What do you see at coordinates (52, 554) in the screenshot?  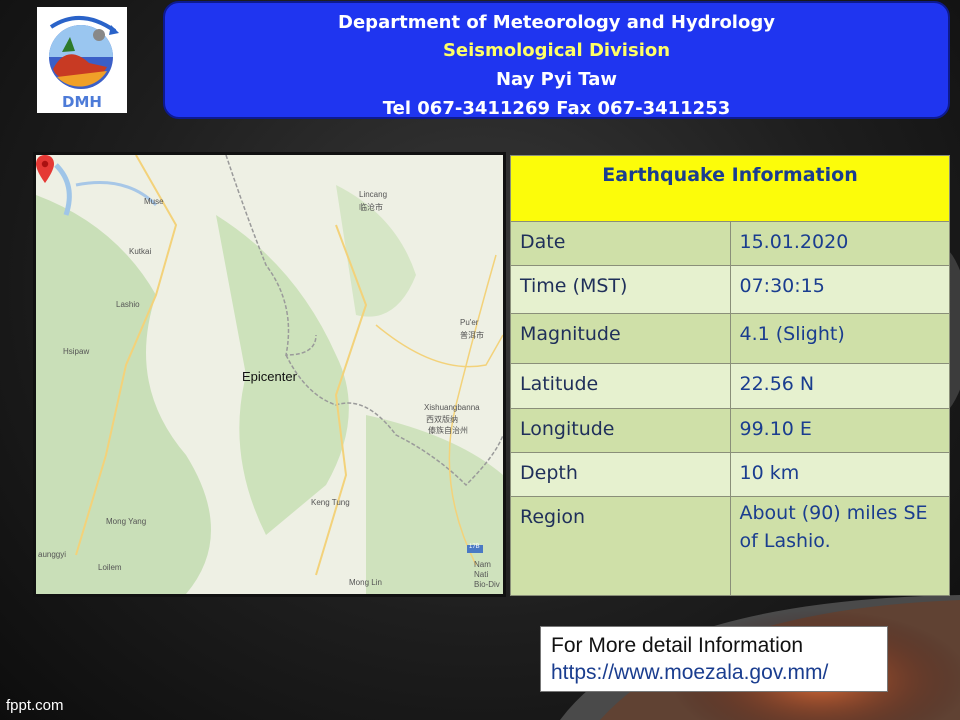 I see `map-label-taunggyi: aunggyi` at bounding box center [52, 554].